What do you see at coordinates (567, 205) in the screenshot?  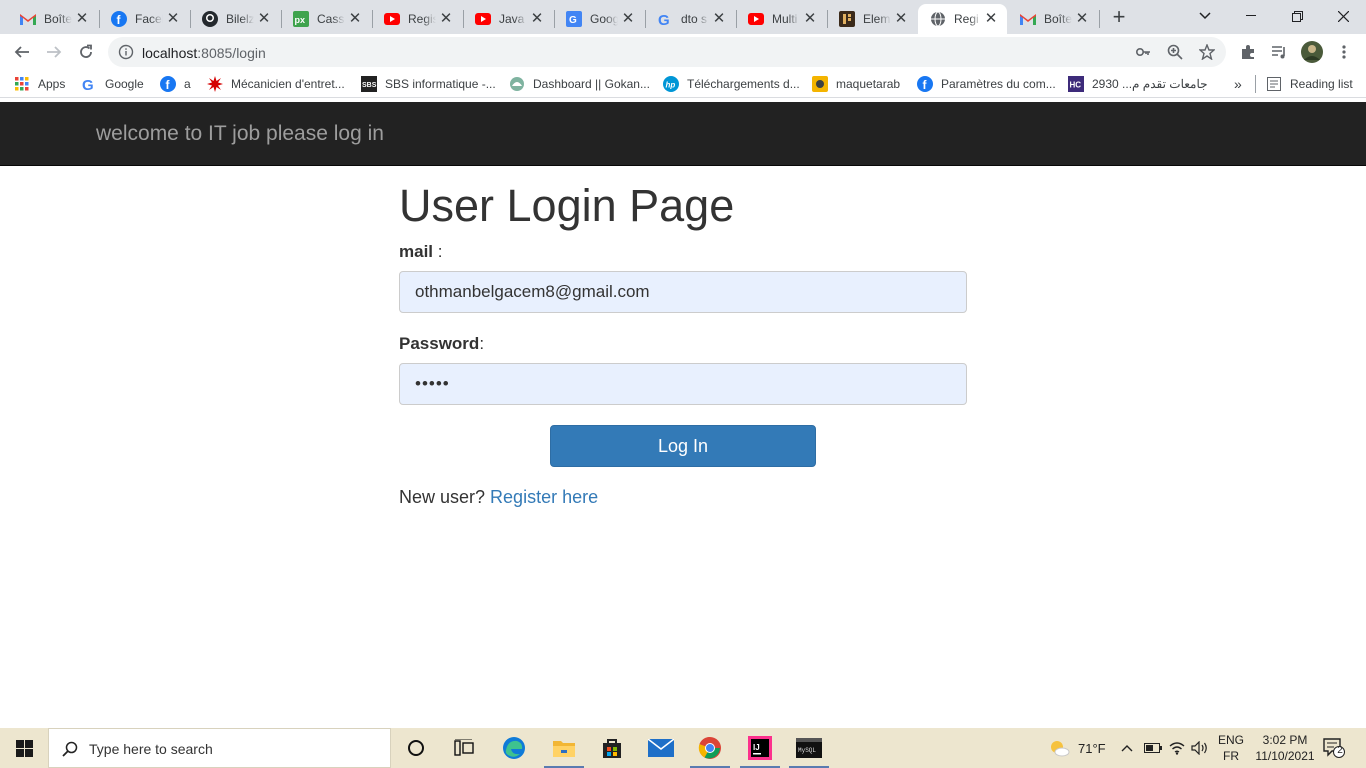 I see `page-title: User Login Page` at bounding box center [567, 205].